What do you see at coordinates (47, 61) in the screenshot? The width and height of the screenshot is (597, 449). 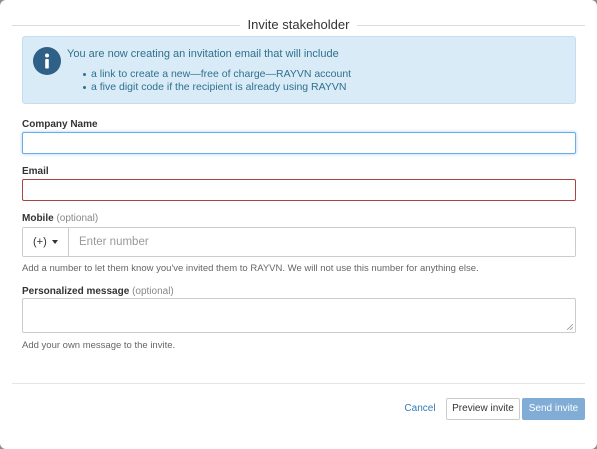 I see `info-icon` at bounding box center [47, 61].